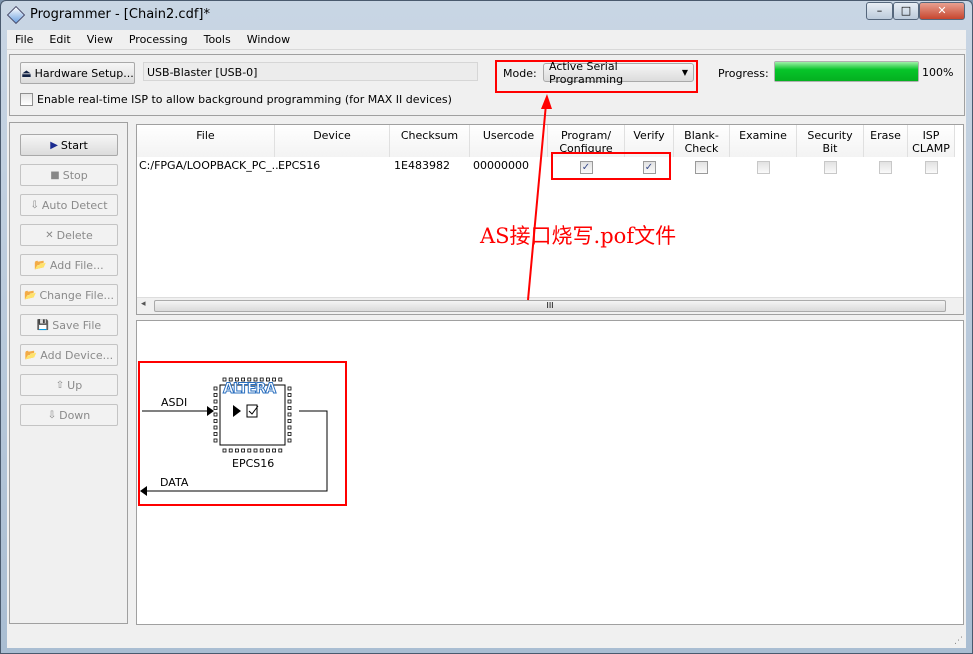 Image resolution: width=973 pixels, height=654 pixels. Describe the element at coordinates (931, 167) in the screenshot. I see `checkbox-isp-clamp` at that location.